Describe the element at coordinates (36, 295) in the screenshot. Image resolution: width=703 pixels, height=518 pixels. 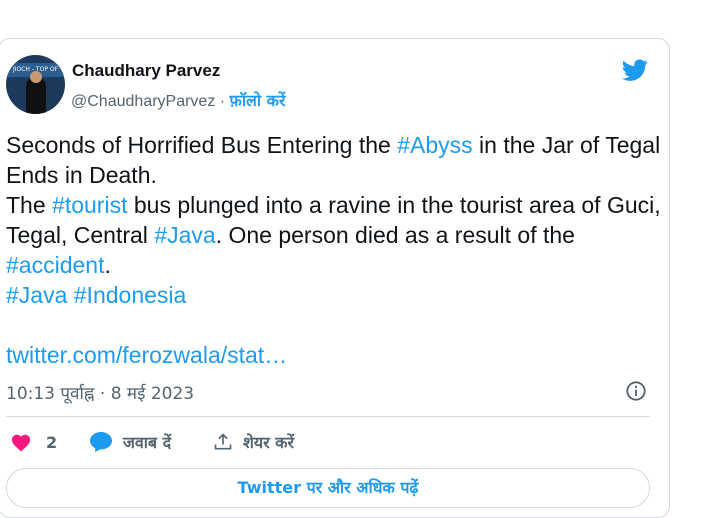
I see `hashtag-java-2: #Java` at that location.